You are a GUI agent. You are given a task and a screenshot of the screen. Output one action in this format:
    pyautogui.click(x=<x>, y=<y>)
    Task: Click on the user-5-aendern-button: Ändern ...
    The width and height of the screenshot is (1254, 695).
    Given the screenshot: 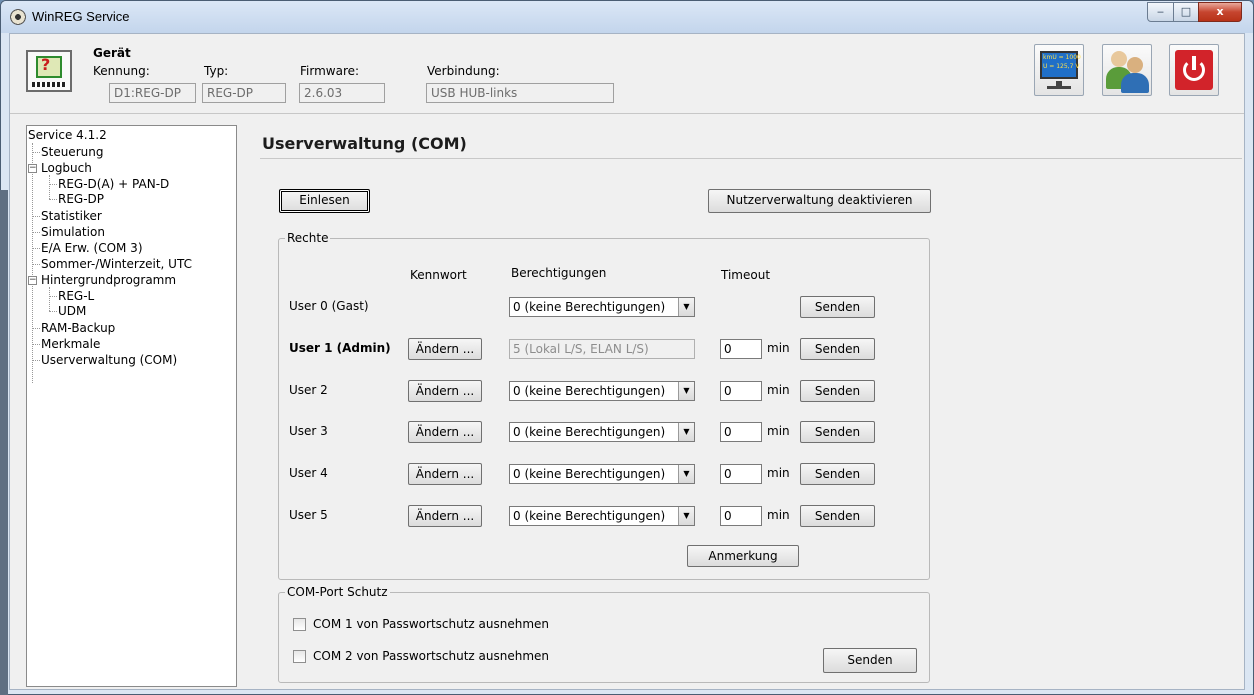 What is the action you would take?
    pyautogui.click(x=445, y=516)
    